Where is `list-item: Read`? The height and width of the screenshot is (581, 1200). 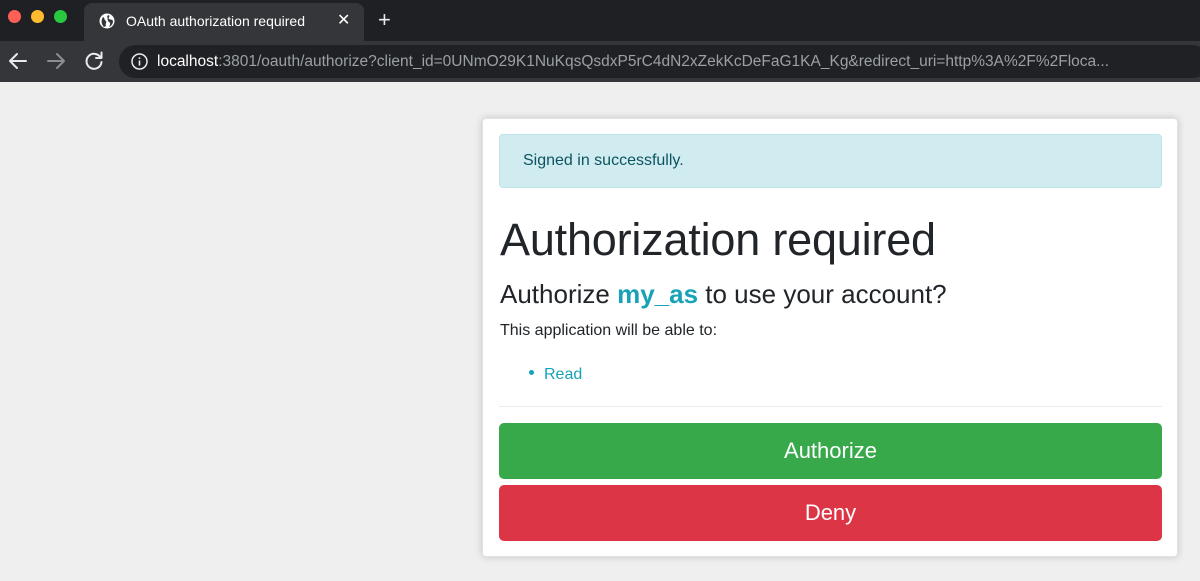
list-item: Read is located at coordinates (555, 375).